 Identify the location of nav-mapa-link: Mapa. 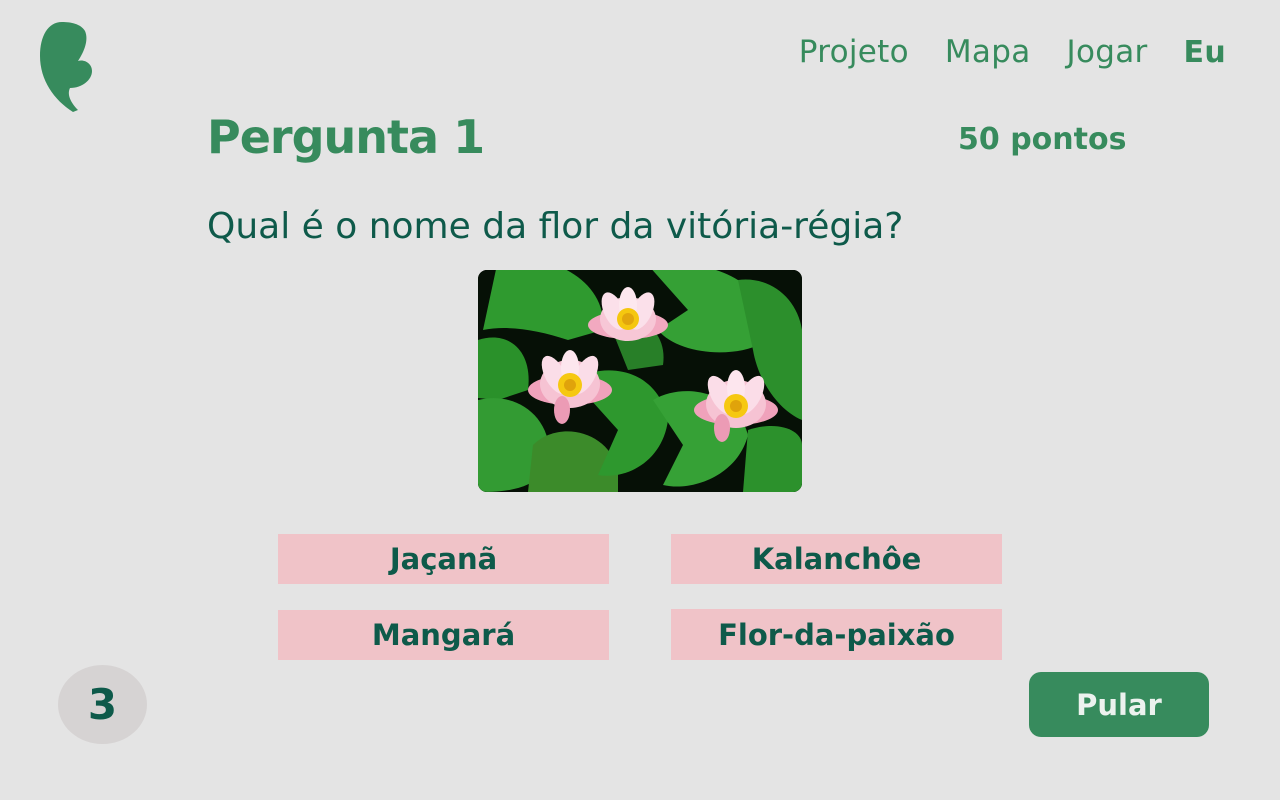
(988, 52).